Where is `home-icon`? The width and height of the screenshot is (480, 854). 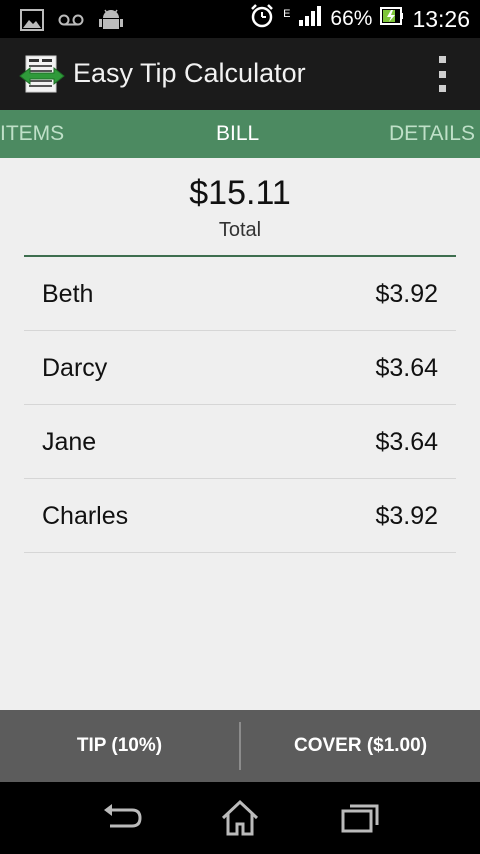 home-icon is located at coordinates (240, 818).